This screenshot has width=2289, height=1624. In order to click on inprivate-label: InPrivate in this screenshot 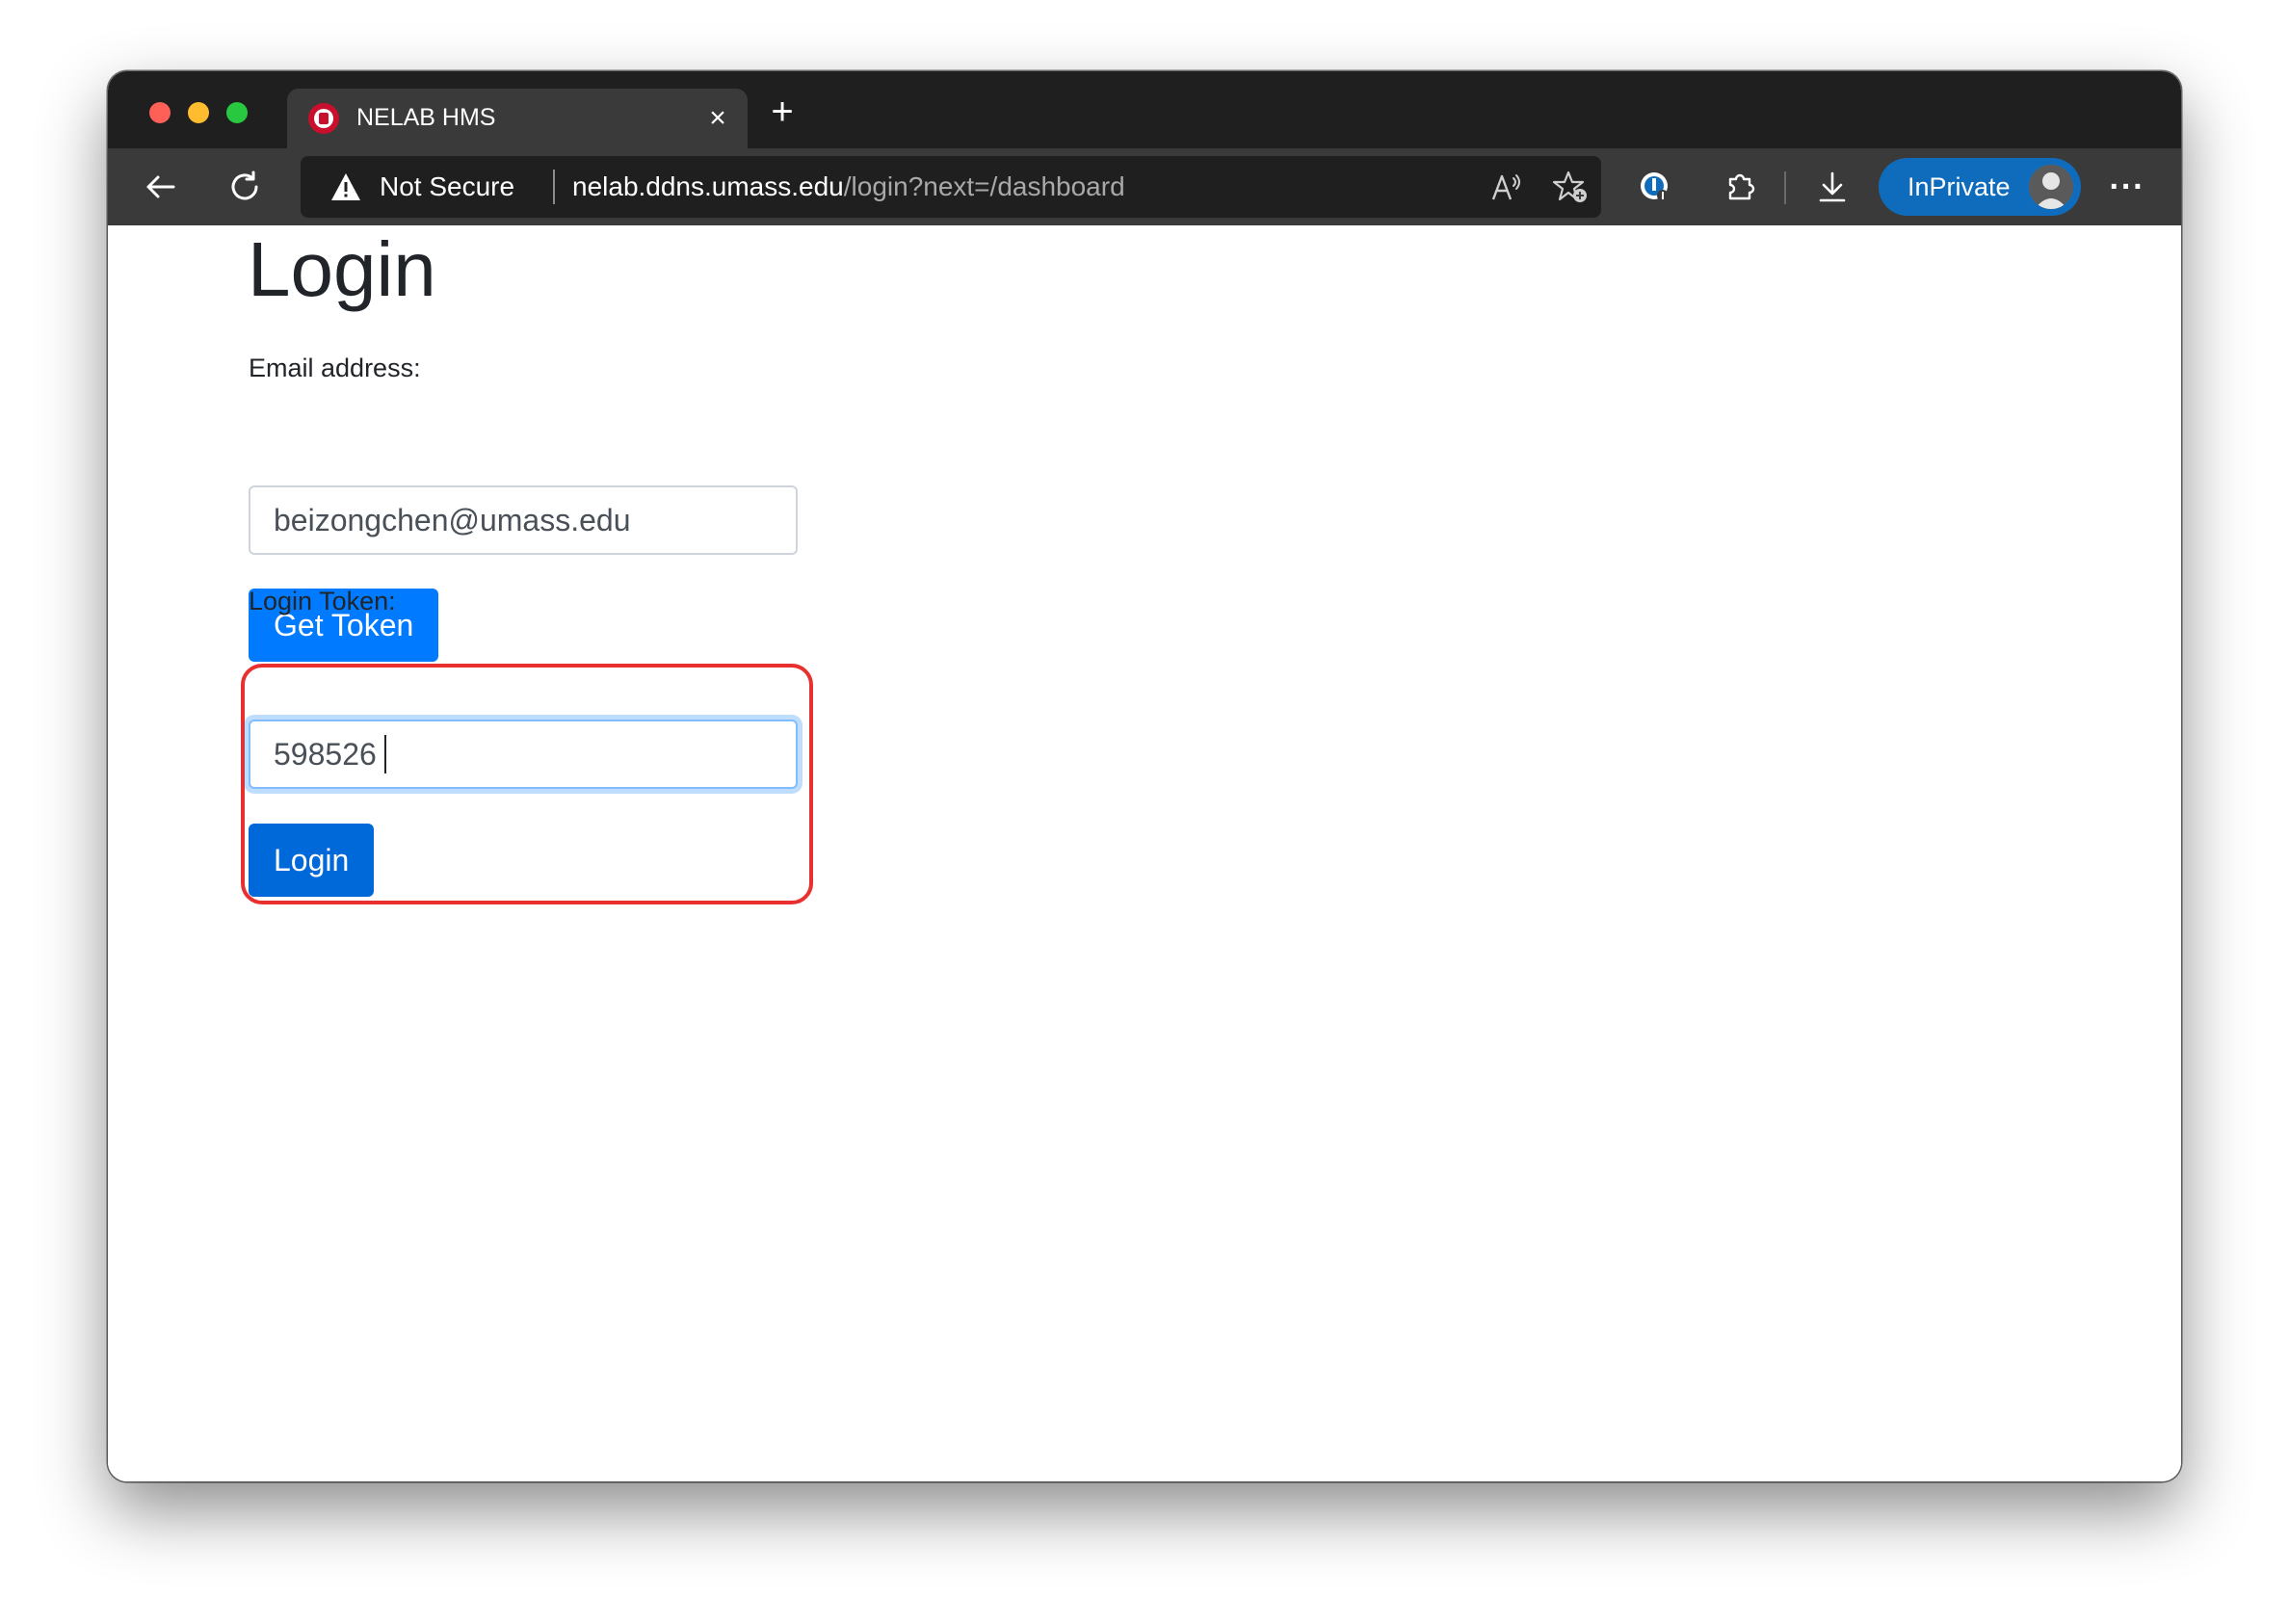, I will do `click(1959, 186)`.